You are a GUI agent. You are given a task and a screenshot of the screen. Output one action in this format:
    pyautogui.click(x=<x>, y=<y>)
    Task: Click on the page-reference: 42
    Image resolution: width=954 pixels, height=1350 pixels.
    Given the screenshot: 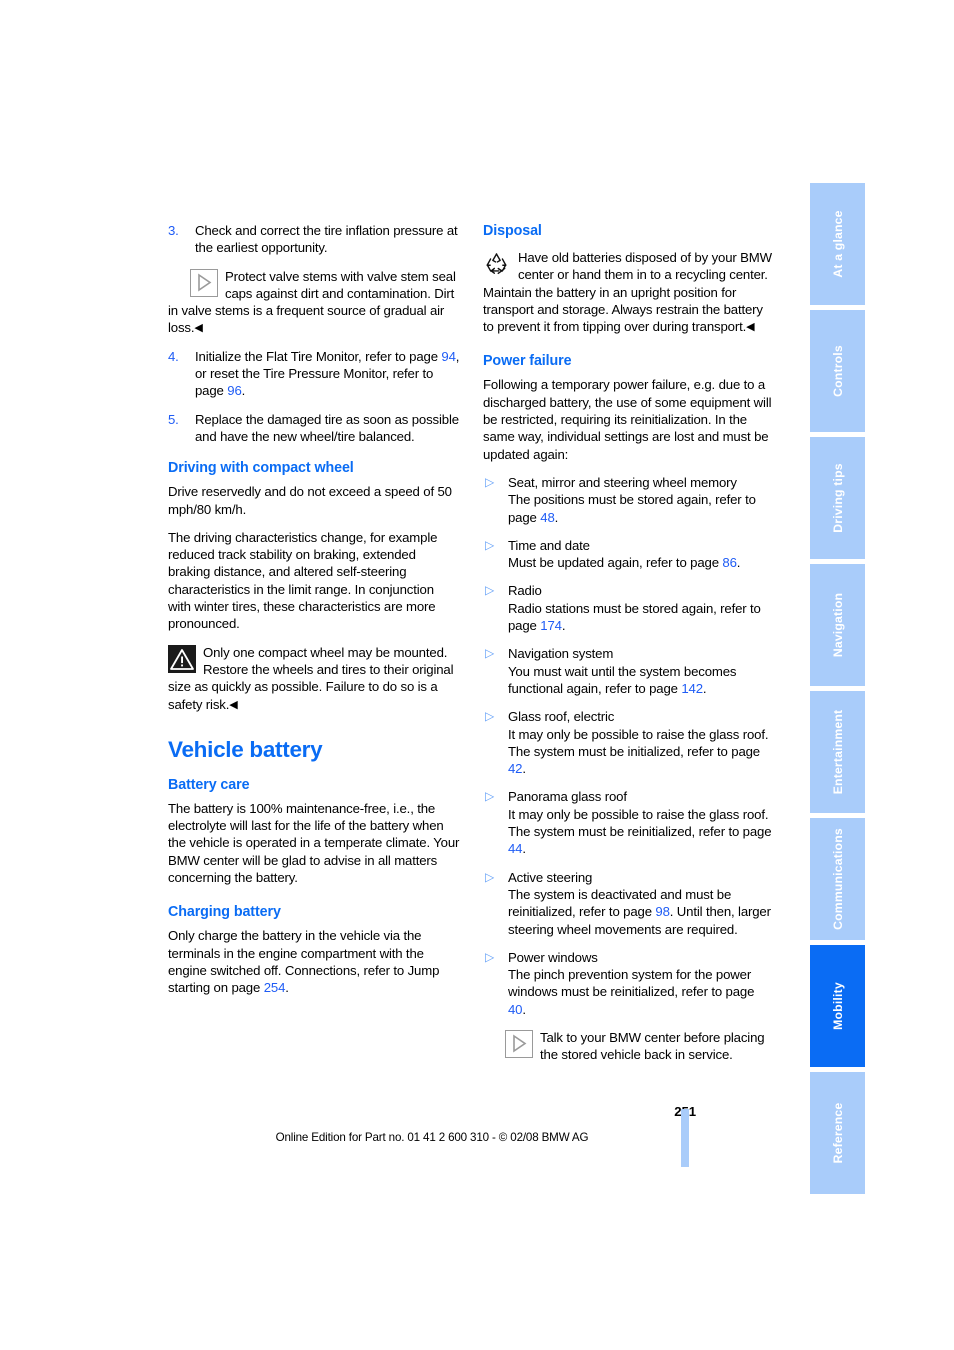 What is the action you would take?
    pyautogui.click(x=515, y=768)
    